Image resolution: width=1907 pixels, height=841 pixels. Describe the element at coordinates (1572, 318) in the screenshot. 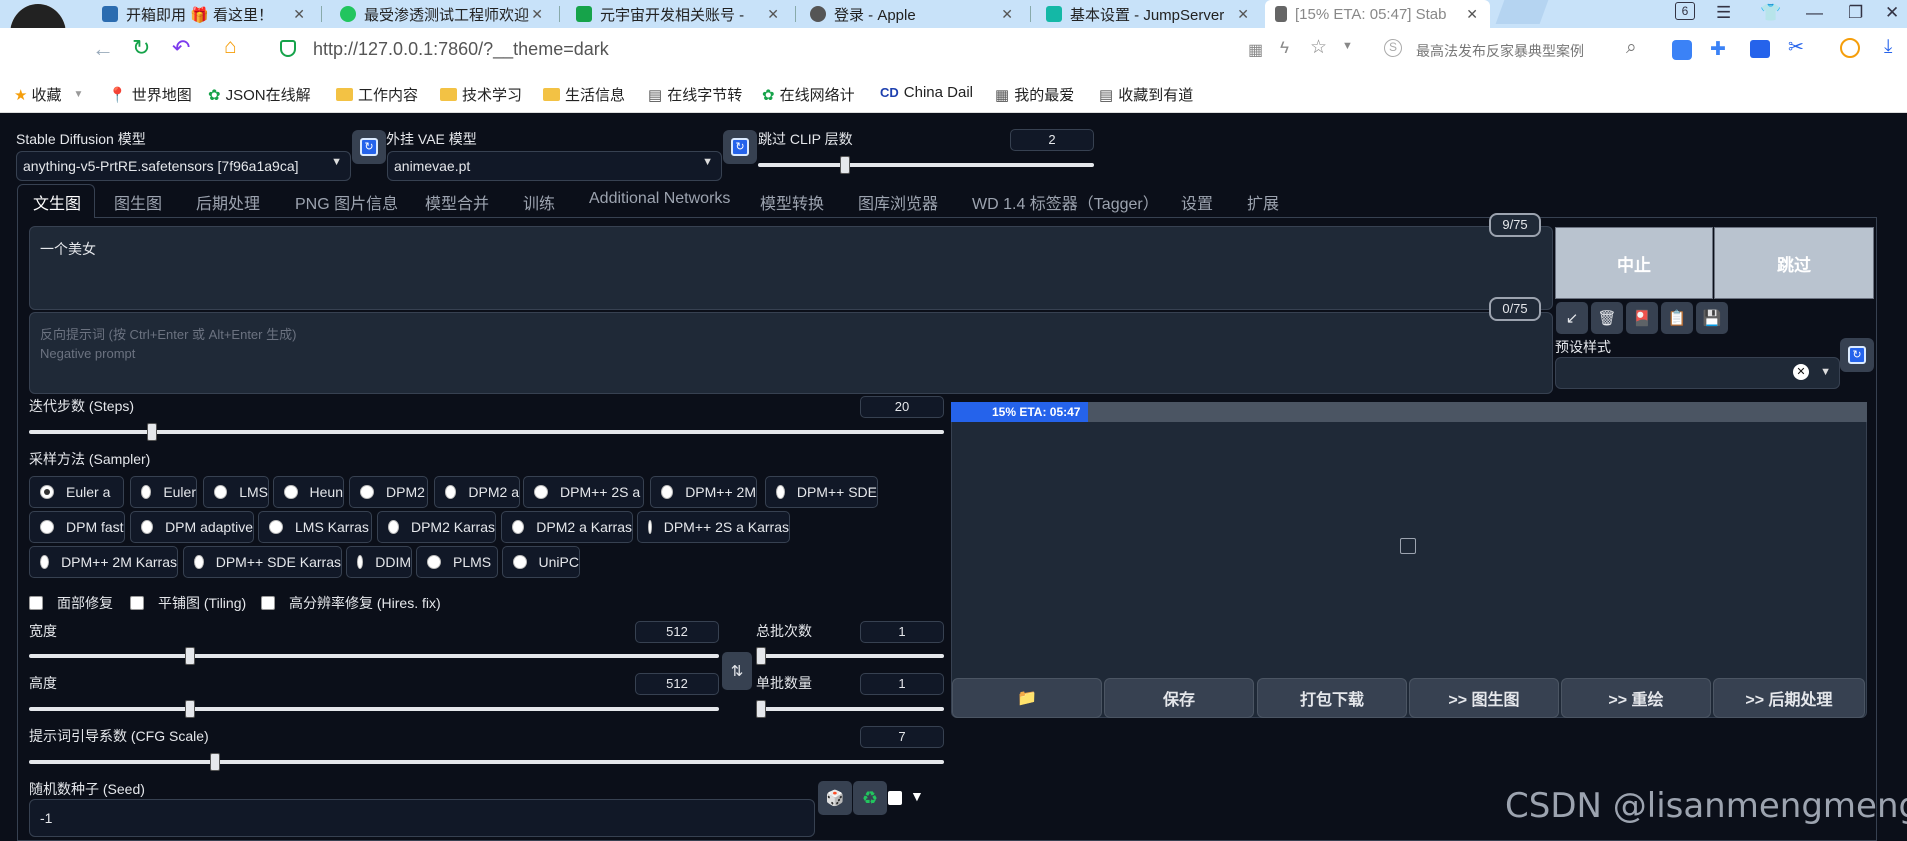

I see `paste-params-button: ↙` at that location.